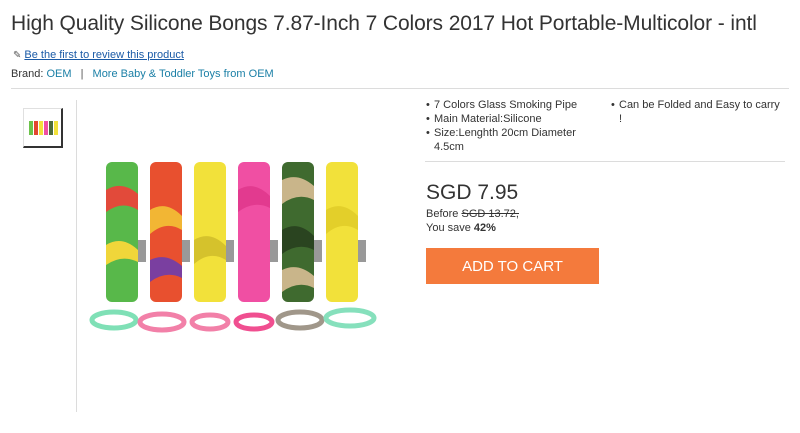 The height and width of the screenshot is (433, 800). Describe the element at coordinates (114, 320) in the screenshot. I see `ring-mint` at that location.